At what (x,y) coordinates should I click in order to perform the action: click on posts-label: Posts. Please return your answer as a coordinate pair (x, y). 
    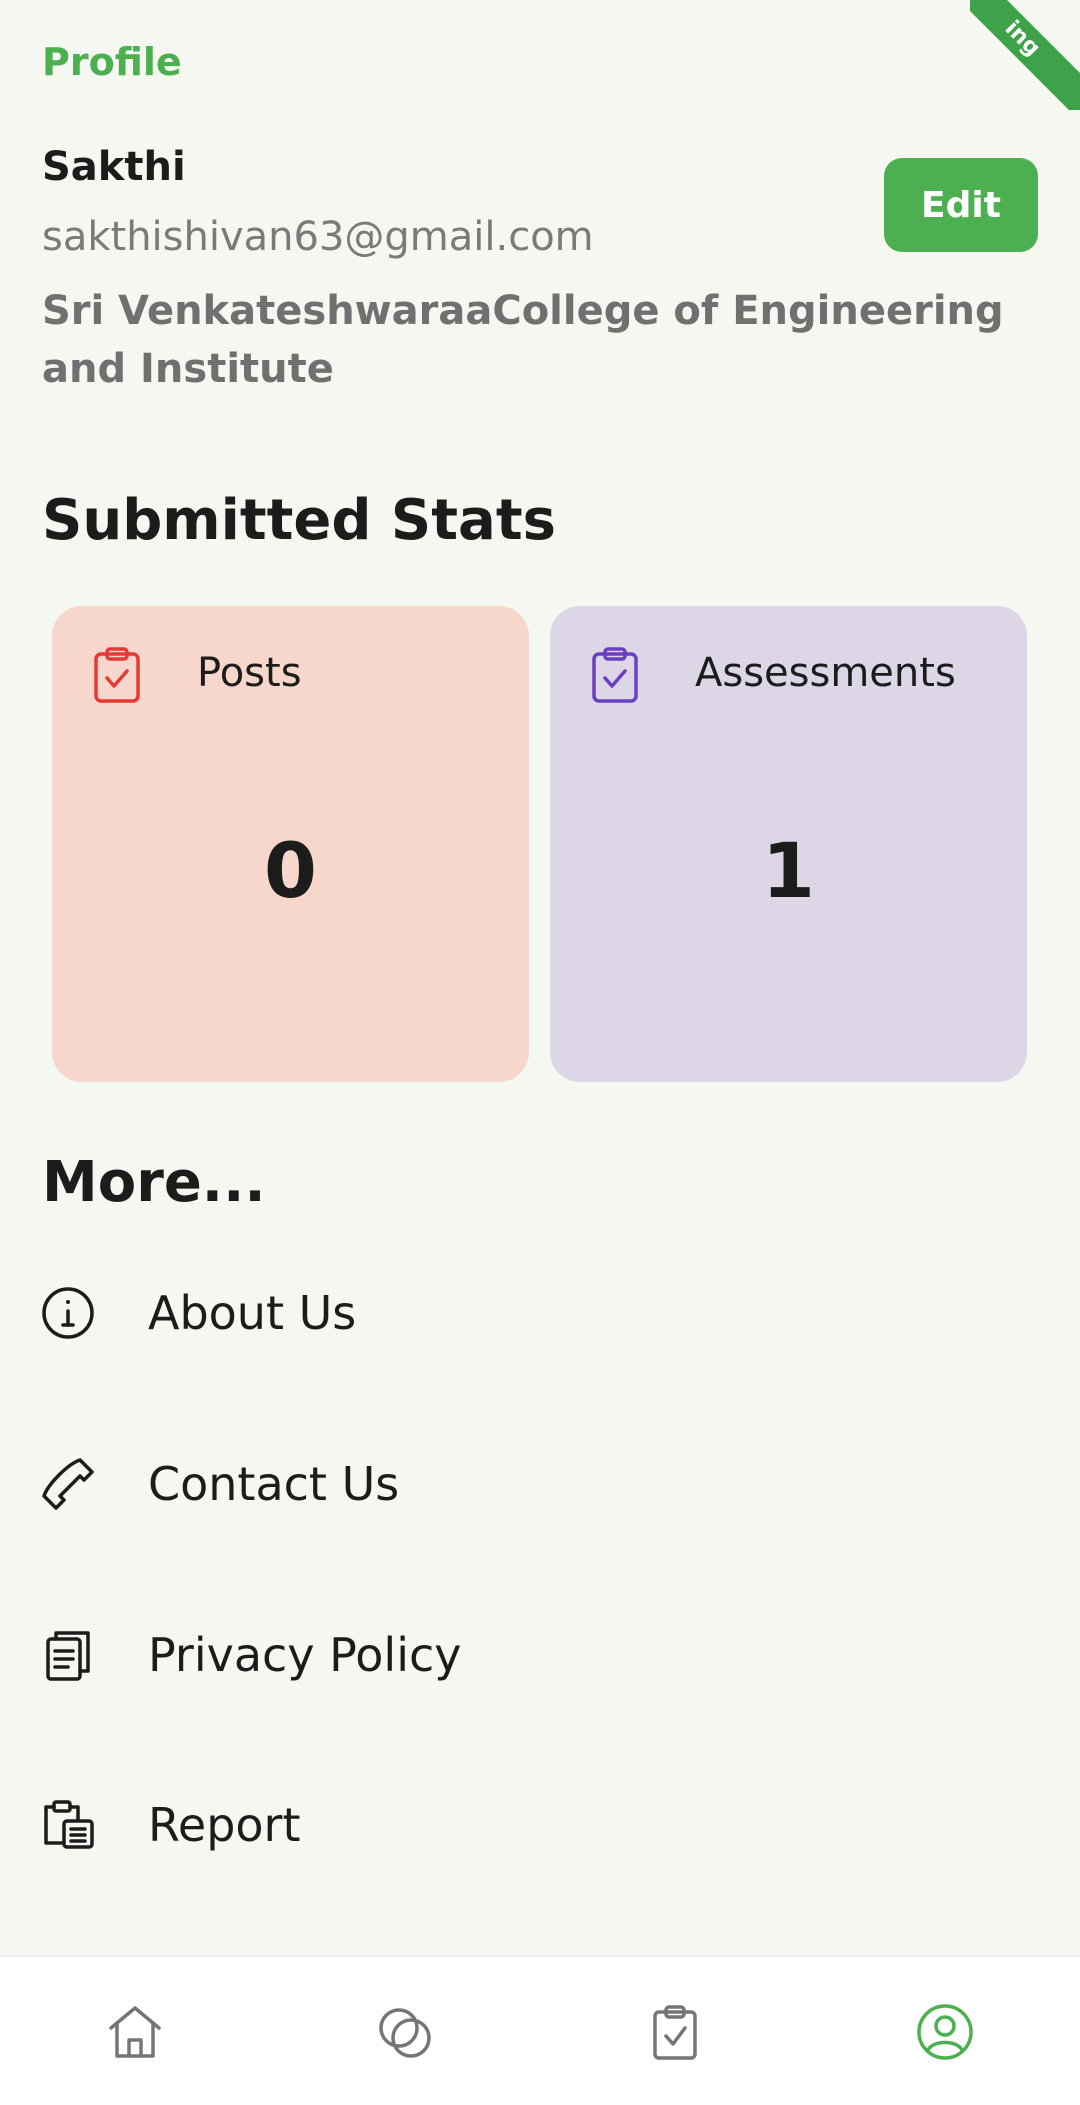
    Looking at the image, I should click on (249, 673).